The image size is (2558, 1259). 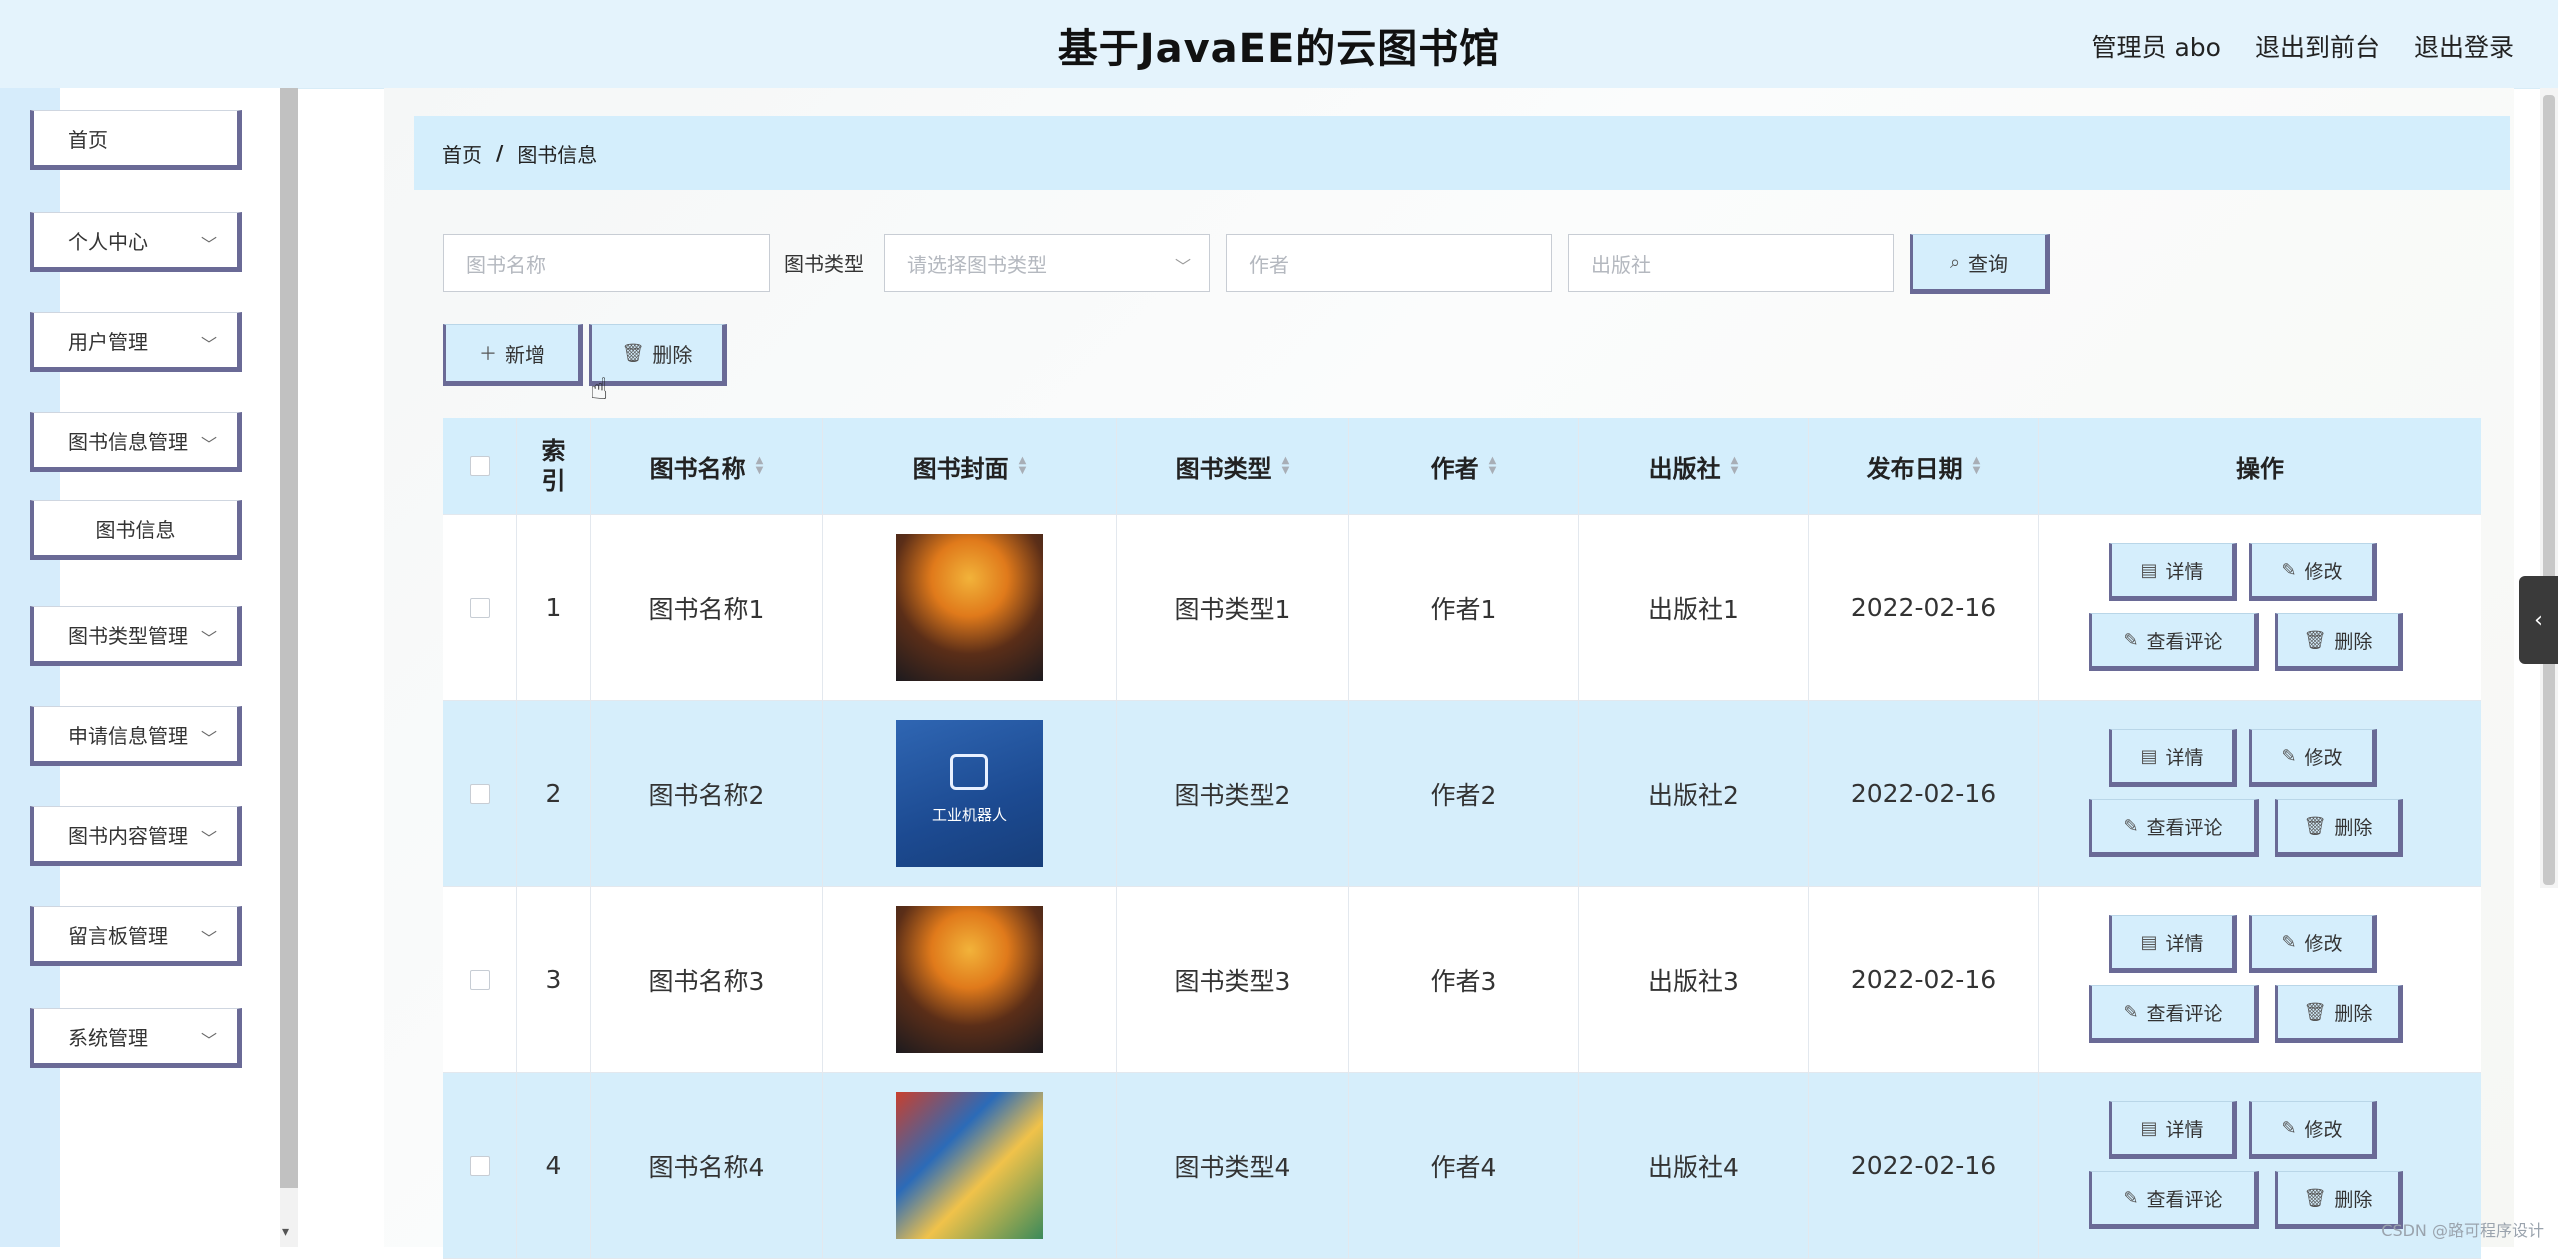 What do you see at coordinates (2317, 46) in the screenshot?
I see `back-to-front-link: 退出到前台` at bounding box center [2317, 46].